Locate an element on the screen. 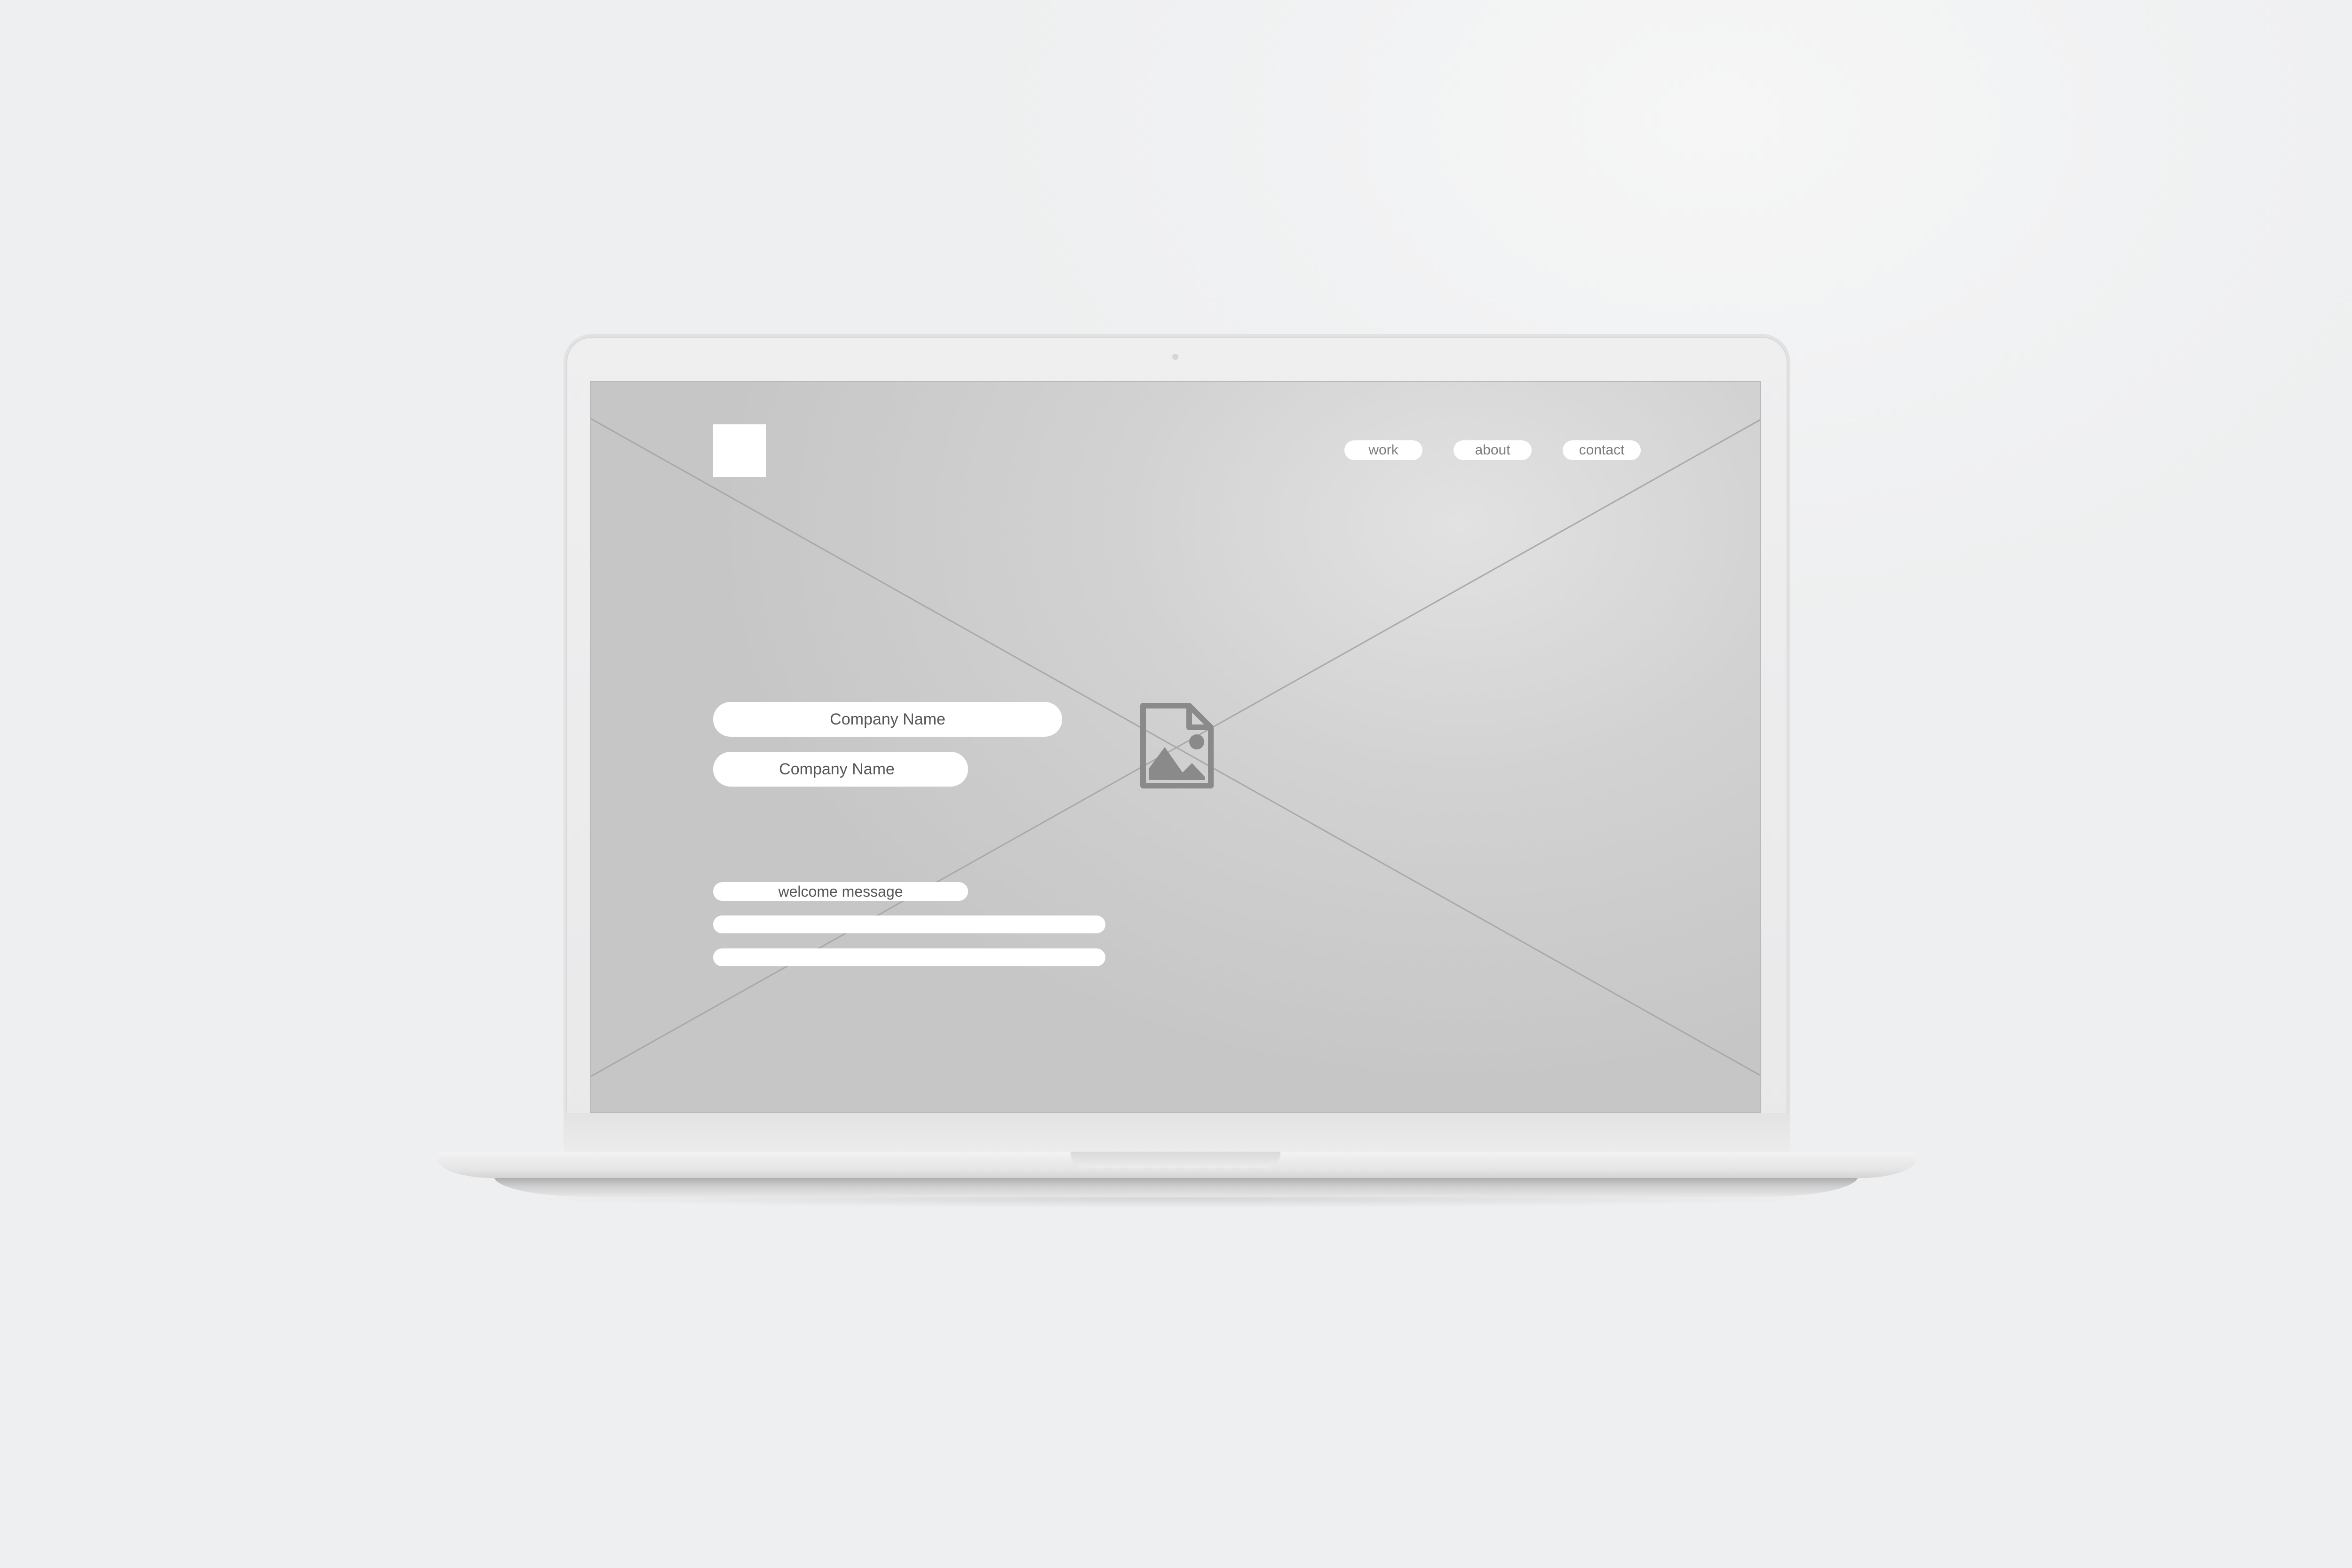  company-name-subheading-label: Company Name is located at coordinates (837, 769).